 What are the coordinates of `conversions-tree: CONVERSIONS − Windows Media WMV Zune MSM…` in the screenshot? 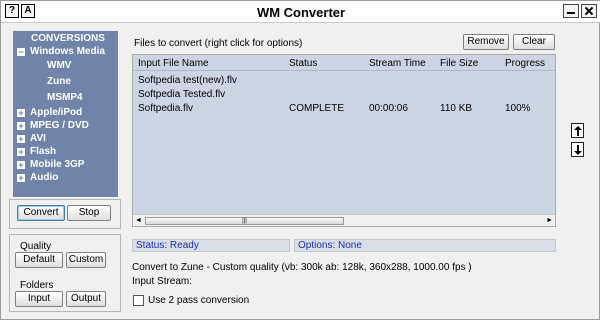 It's located at (65, 114).